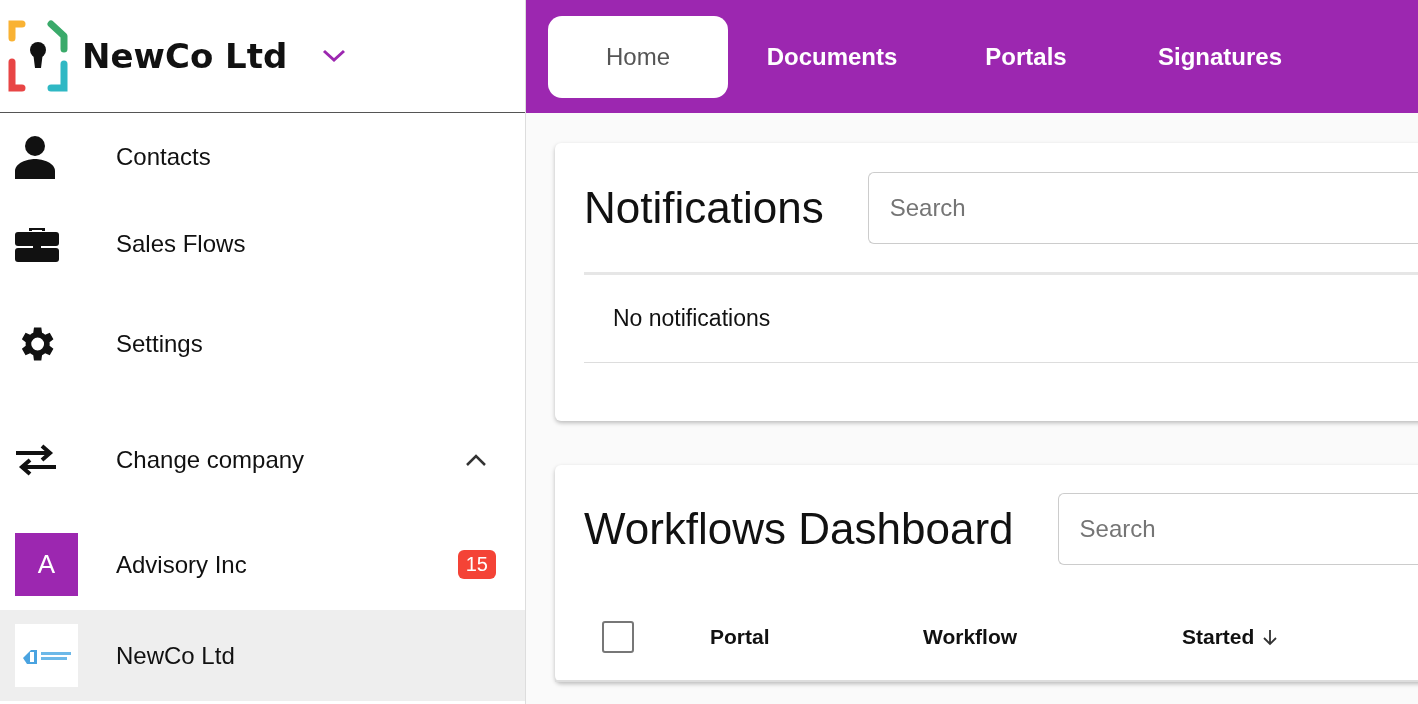 This screenshot has height=704, width=1418. I want to click on column-header: Workflow, so click(970, 636).